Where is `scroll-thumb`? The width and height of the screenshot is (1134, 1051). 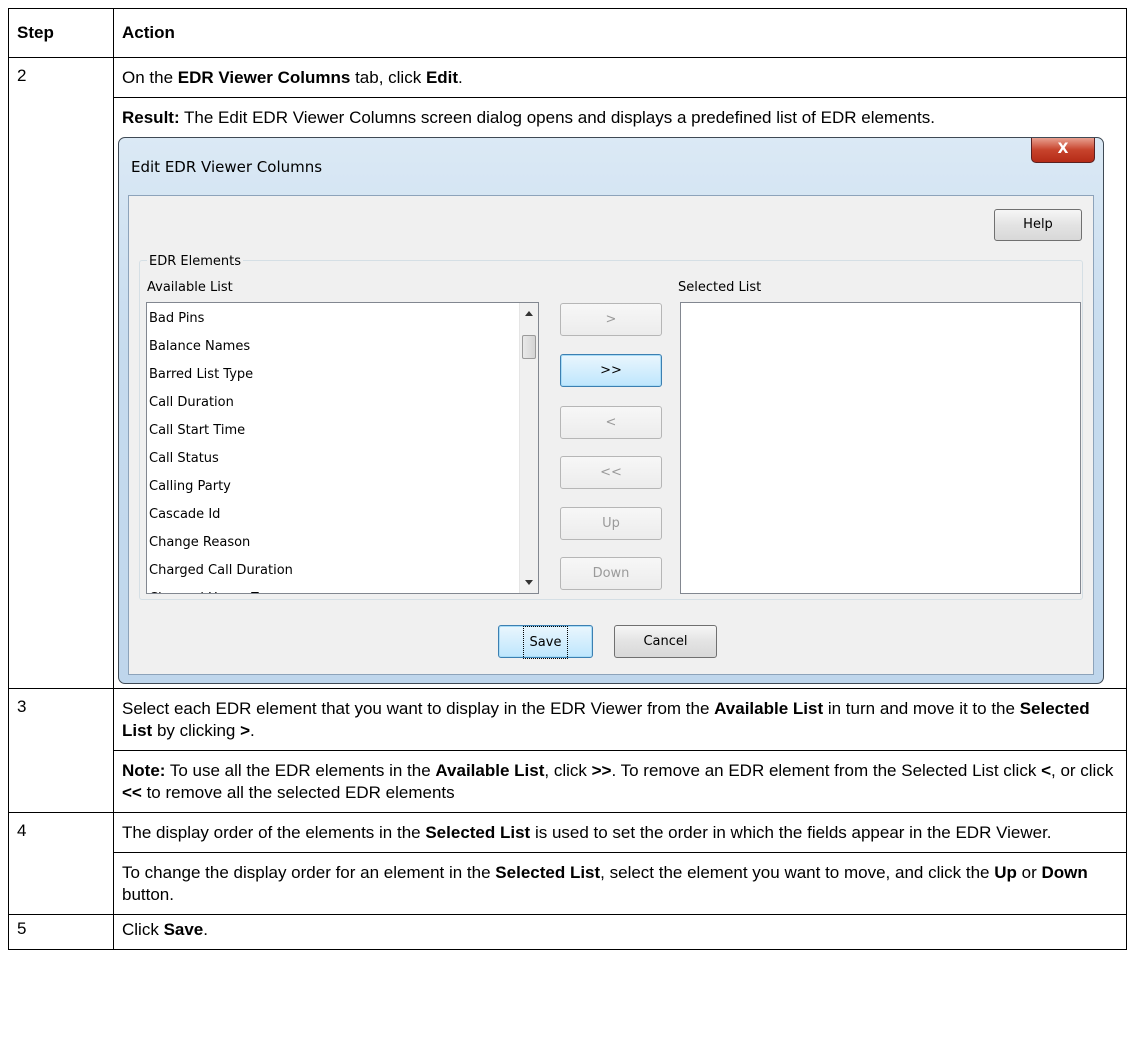
scroll-thumb is located at coordinates (529, 347).